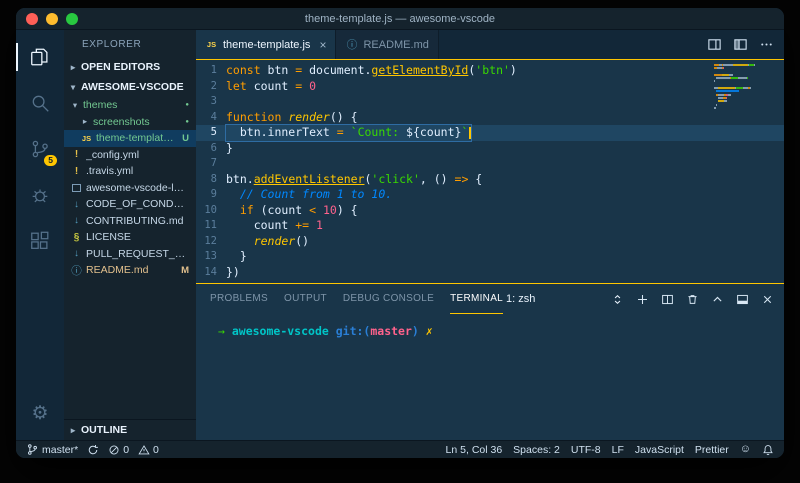 The width and height of the screenshot is (800, 483). What do you see at coordinates (767, 299) in the screenshot?
I see `close-panel-button` at bounding box center [767, 299].